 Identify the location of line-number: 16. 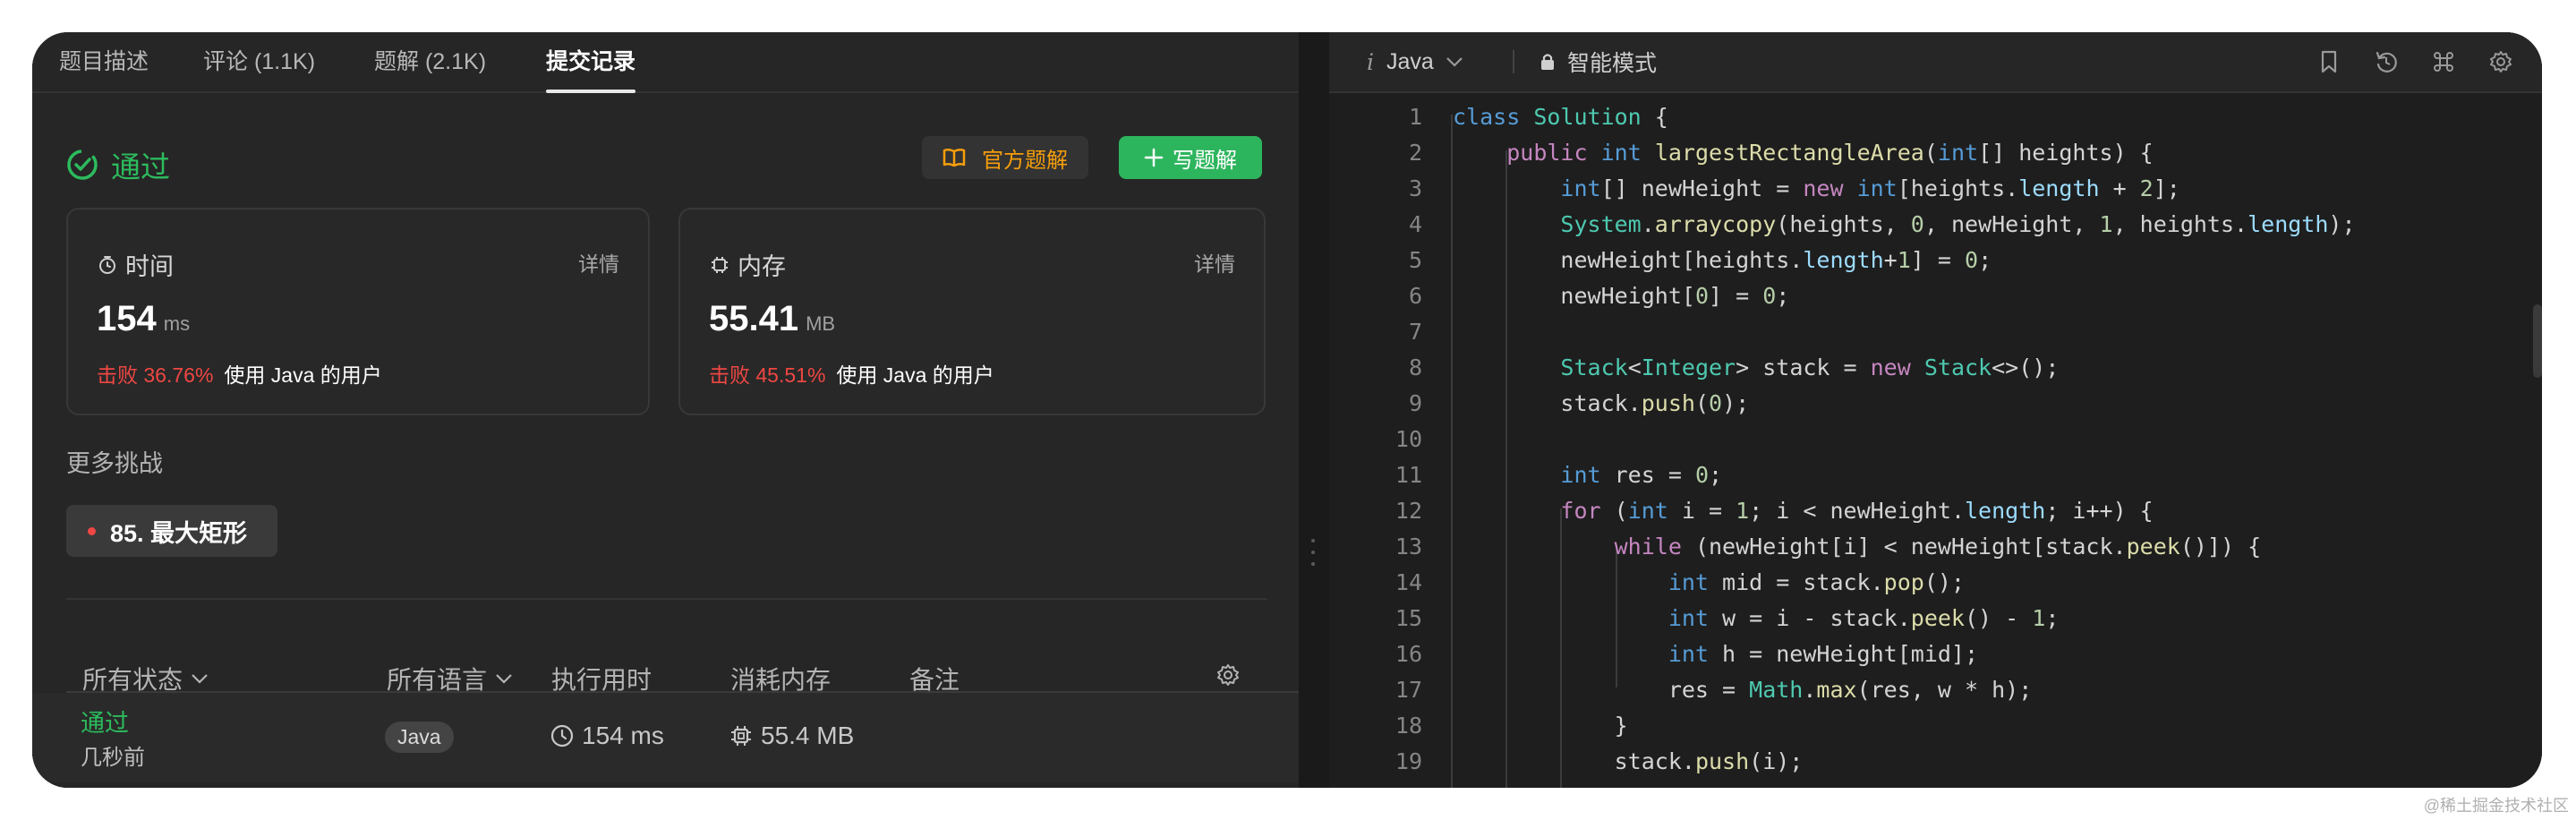
(1408, 654).